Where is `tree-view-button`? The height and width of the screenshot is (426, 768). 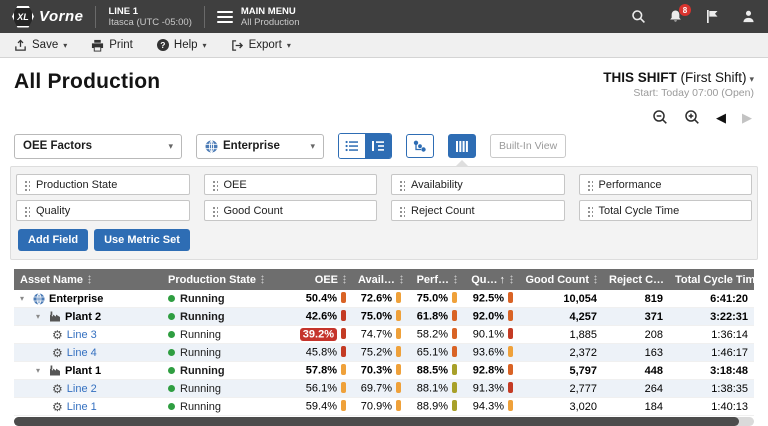 tree-view-button is located at coordinates (378, 146).